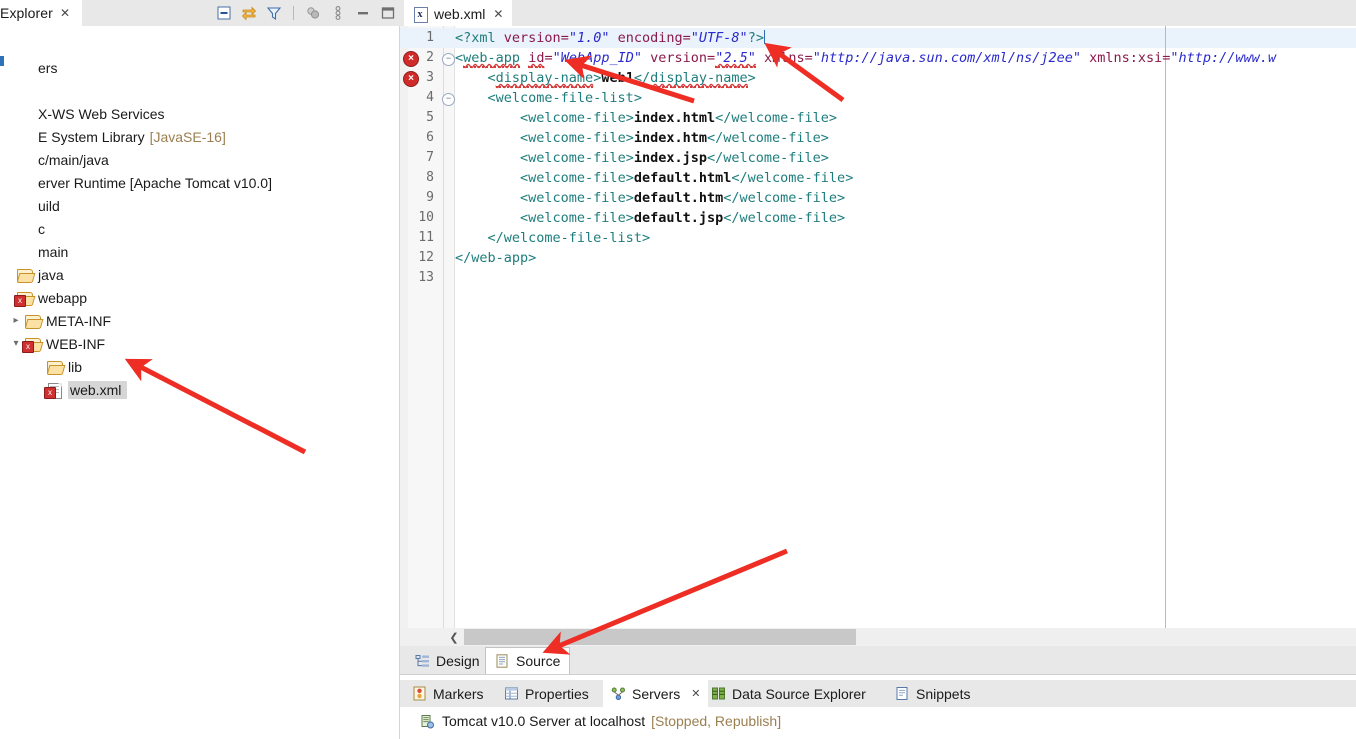 The width and height of the screenshot is (1356, 739). I want to click on data-source-tab-label: Data Source Explorer, so click(799, 693).